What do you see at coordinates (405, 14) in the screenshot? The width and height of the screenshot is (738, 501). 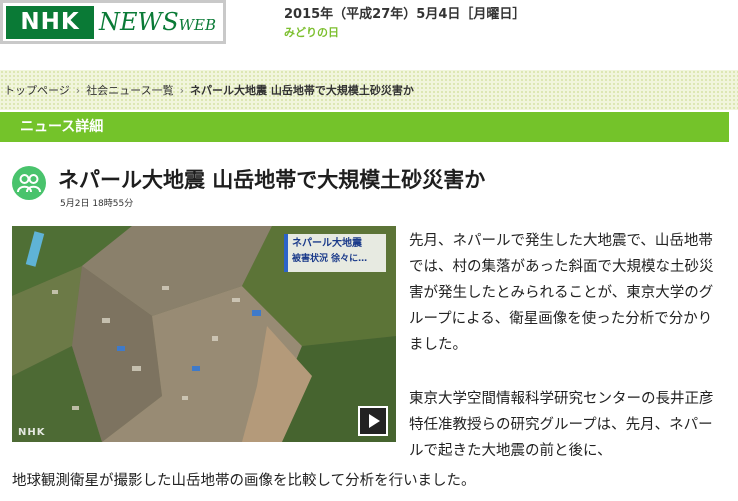 I see `header-date: 2015年（平成27年）5月4日［月曜日］` at bounding box center [405, 14].